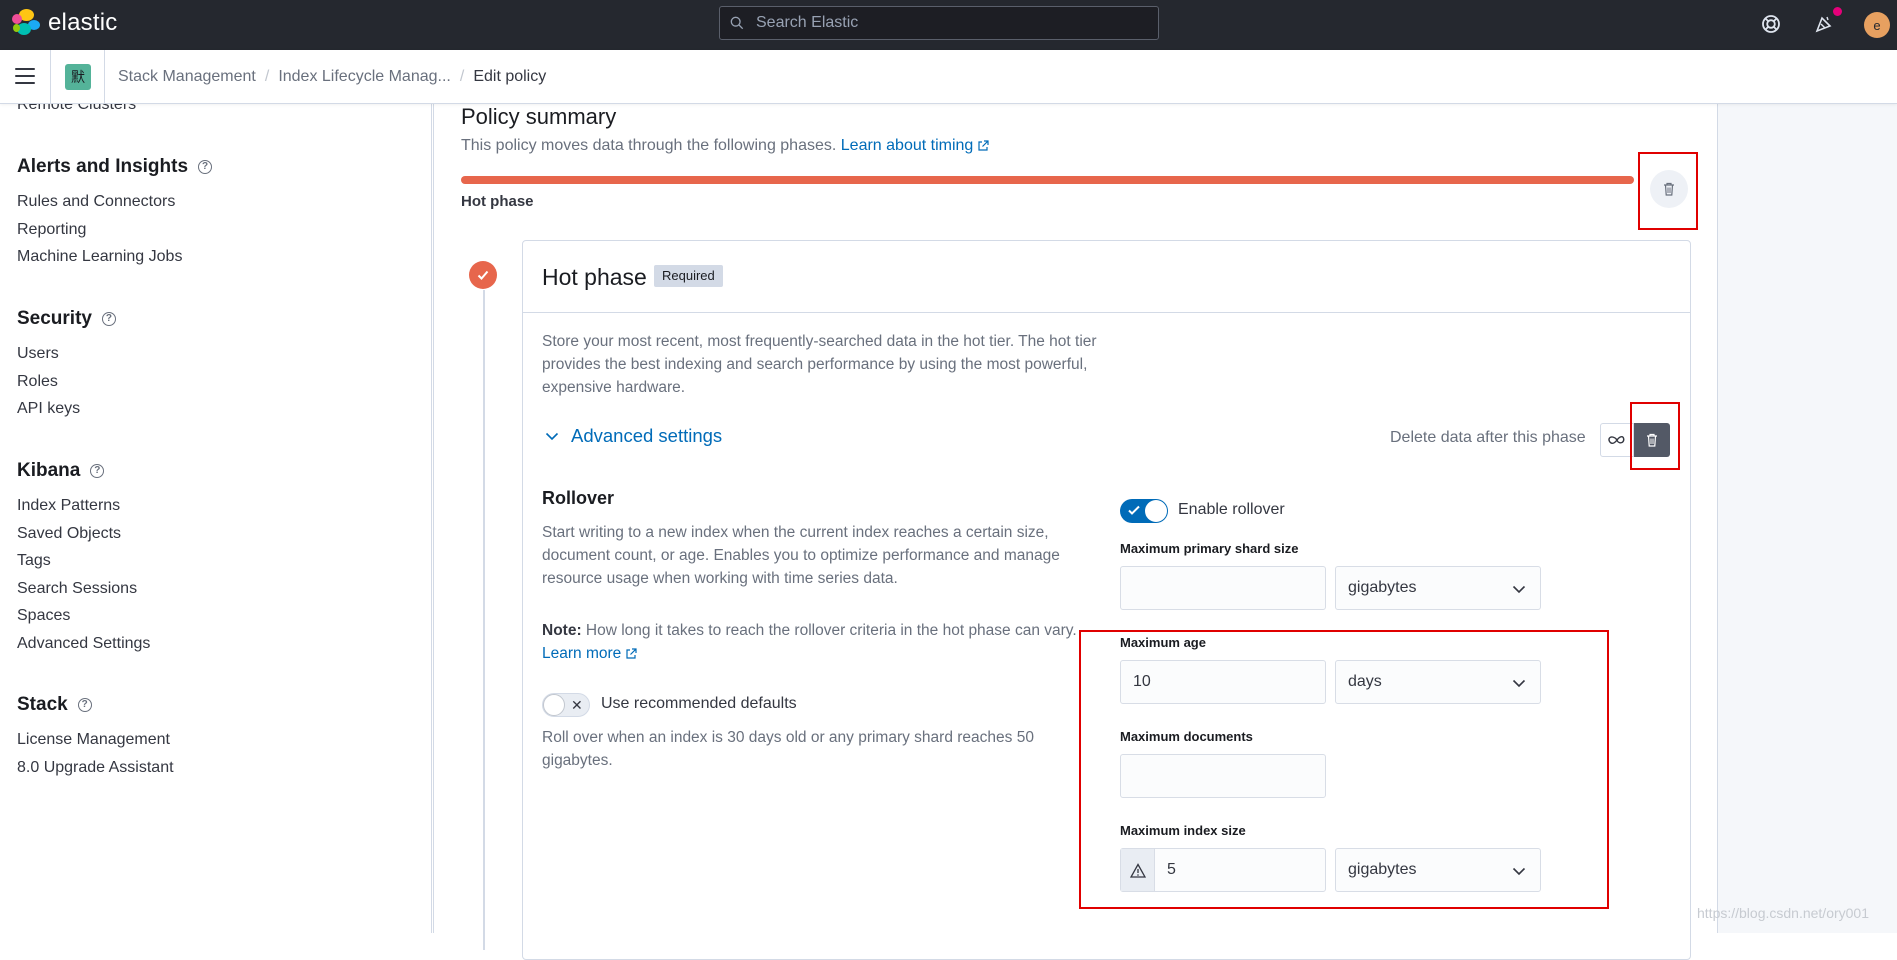 The height and width of the screenshot is (960, 1897). I want to click on notification-dot, so click(1837, 11).